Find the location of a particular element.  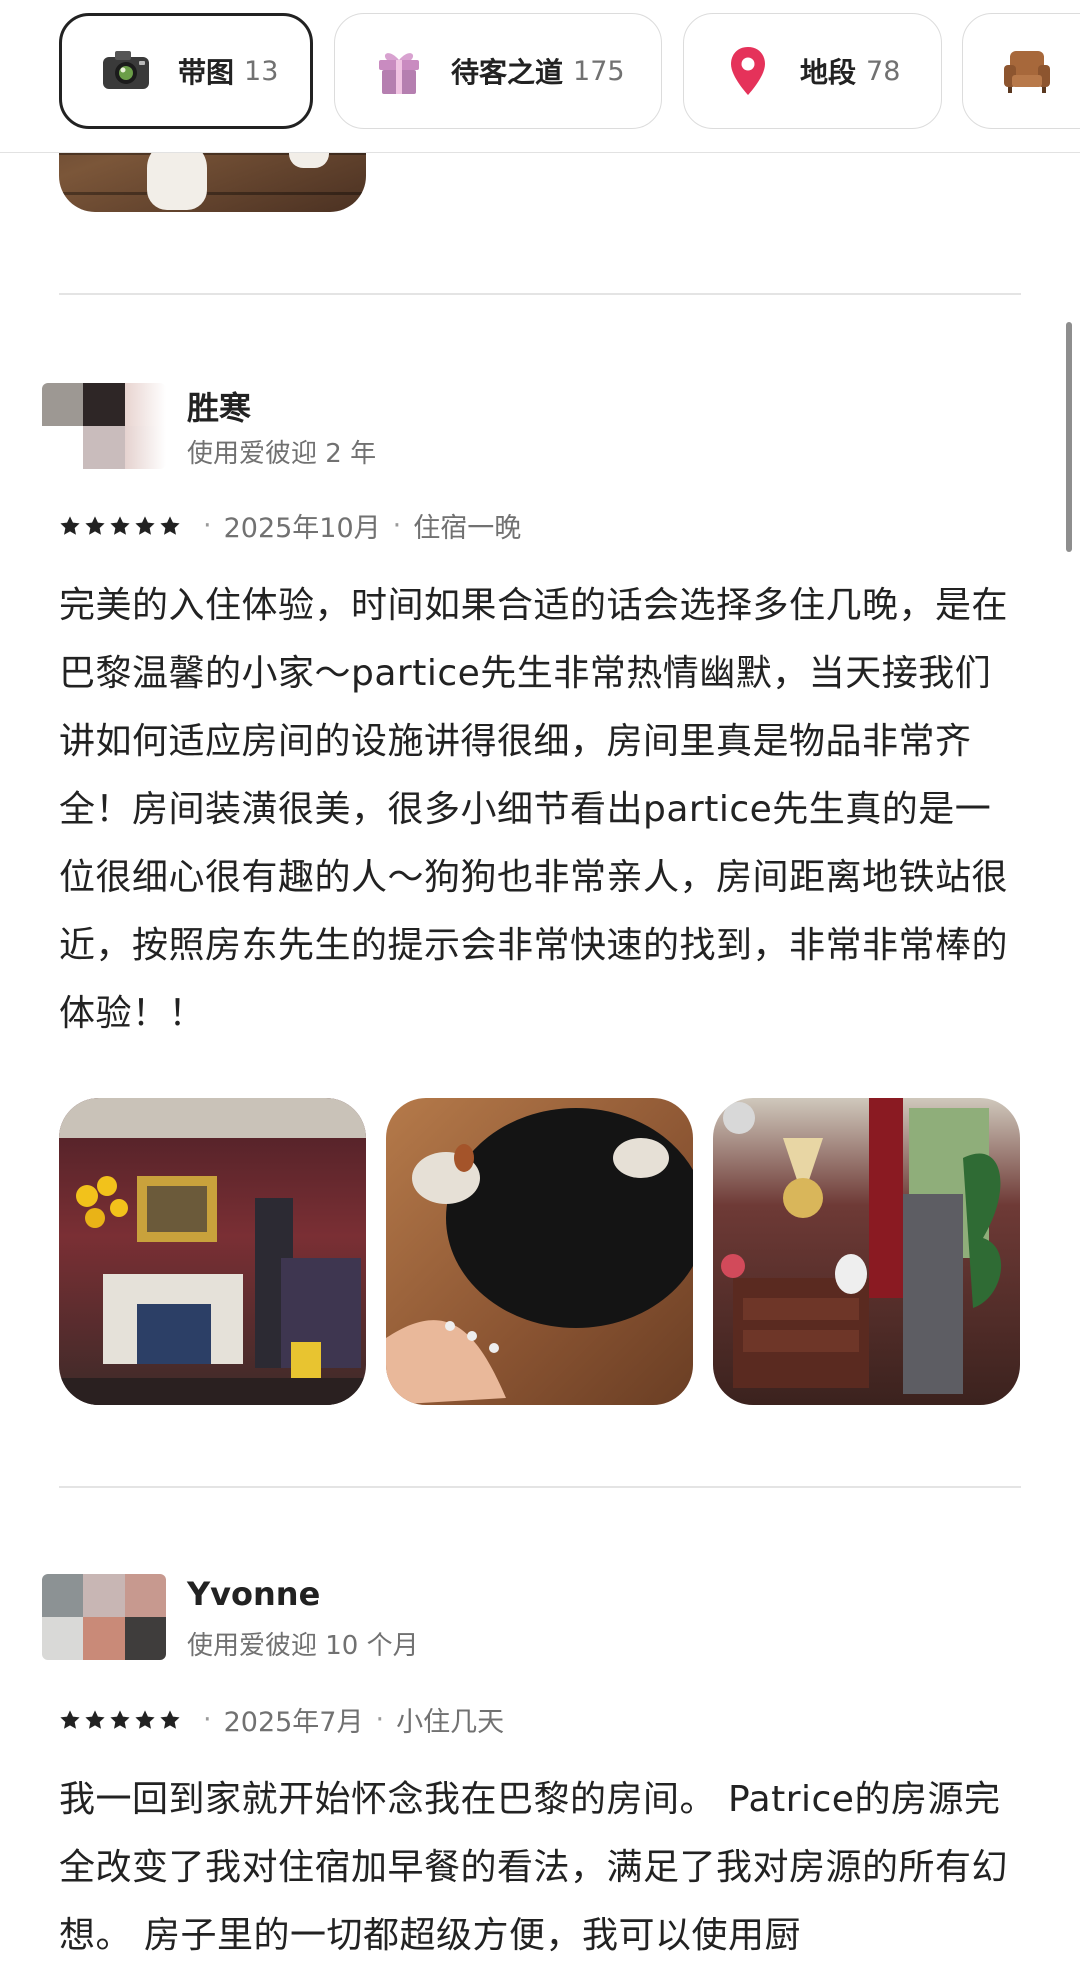

reviewer-tenure: 使用爱彼迎 10 个月 is located at coordinates (303, 1646).